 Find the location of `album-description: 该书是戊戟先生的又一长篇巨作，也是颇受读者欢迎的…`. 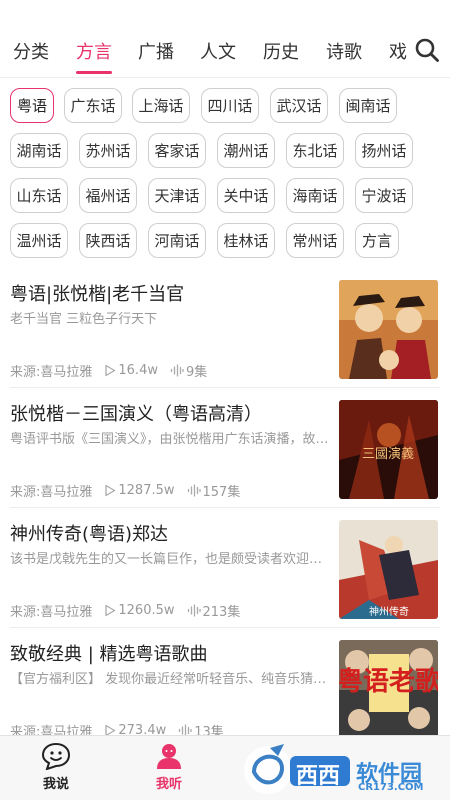

album-description: 该书是戊戟先生的又一长篇巨作，也是颇受读者欢迎的… is located at coordinates (171, 559).